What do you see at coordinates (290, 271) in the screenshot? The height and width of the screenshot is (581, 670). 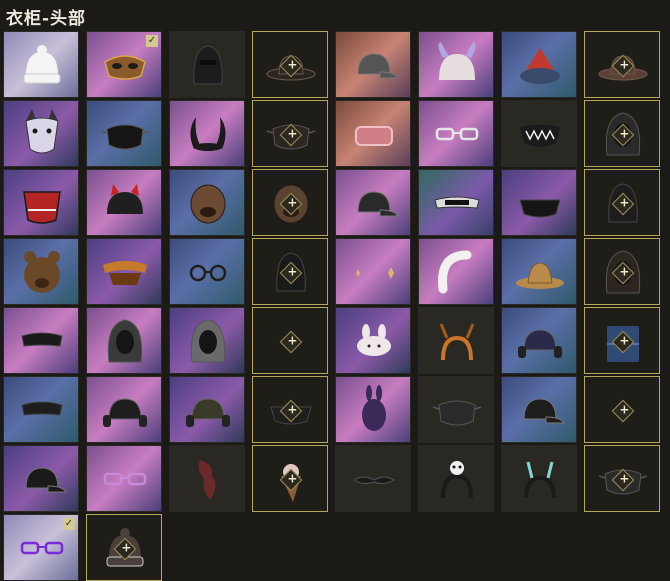 I see `item-slot-black-helmet` at bounding box center [290, 271].